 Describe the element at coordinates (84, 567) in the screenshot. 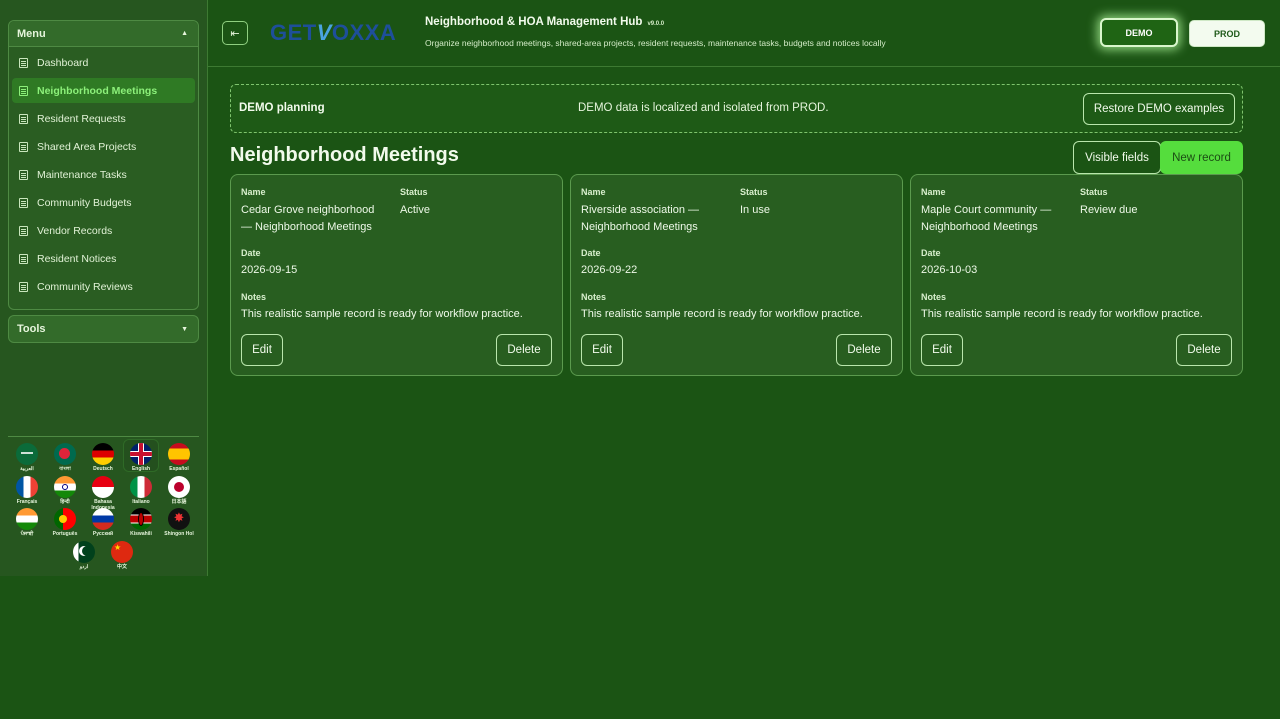

I see `language-label: اردو` at that location.